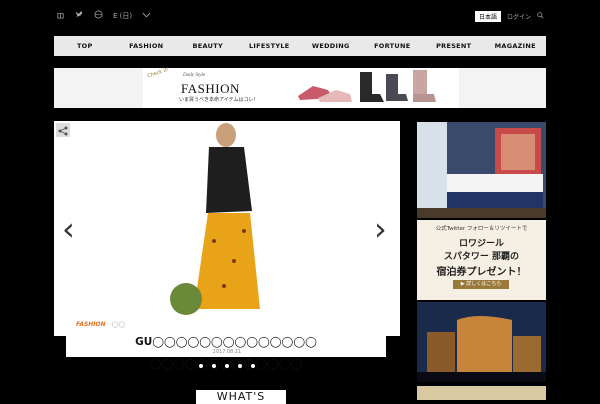  Describe the element at coordinates (146, 16) in the screenshot. I see `chevron-down-icon` at that location.